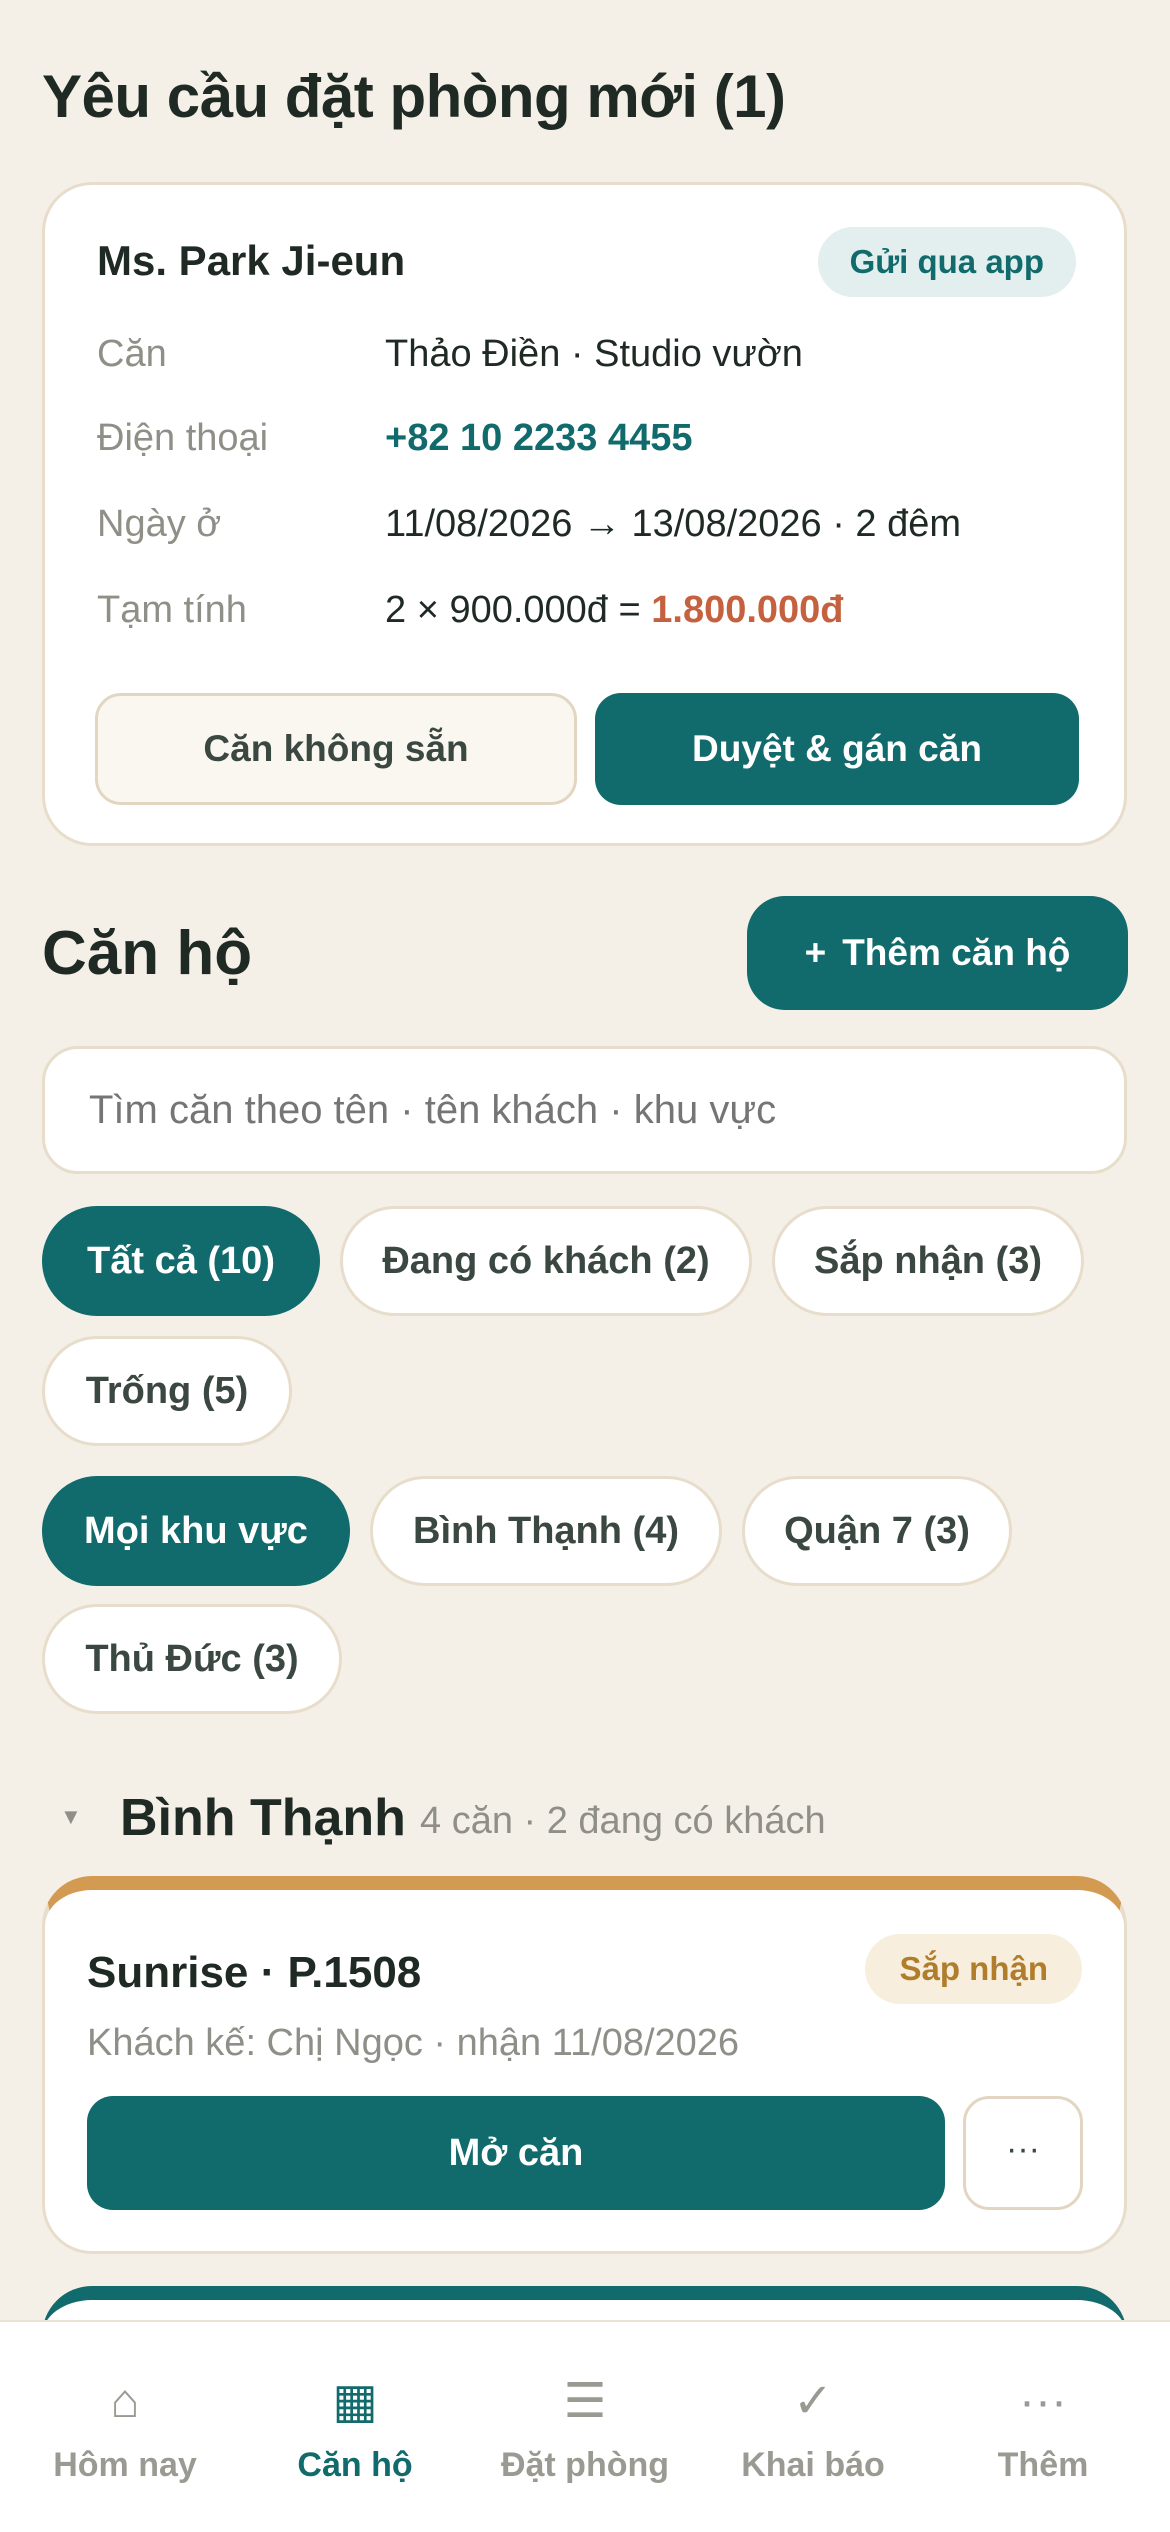 This screenshot has height=2532, width=1170. What do you see at coordinates (518, 610) in the screenshot?
I see `estimate-formula: 2 × 900.000đ =` at bounding box center [518, 610].